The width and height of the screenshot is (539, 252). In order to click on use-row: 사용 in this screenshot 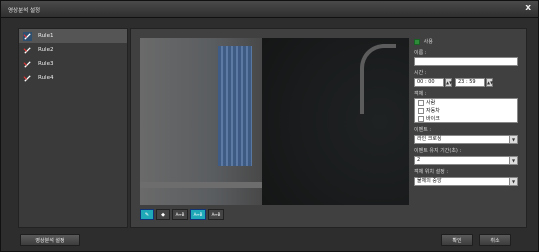, I will do `click(423, 41)`.